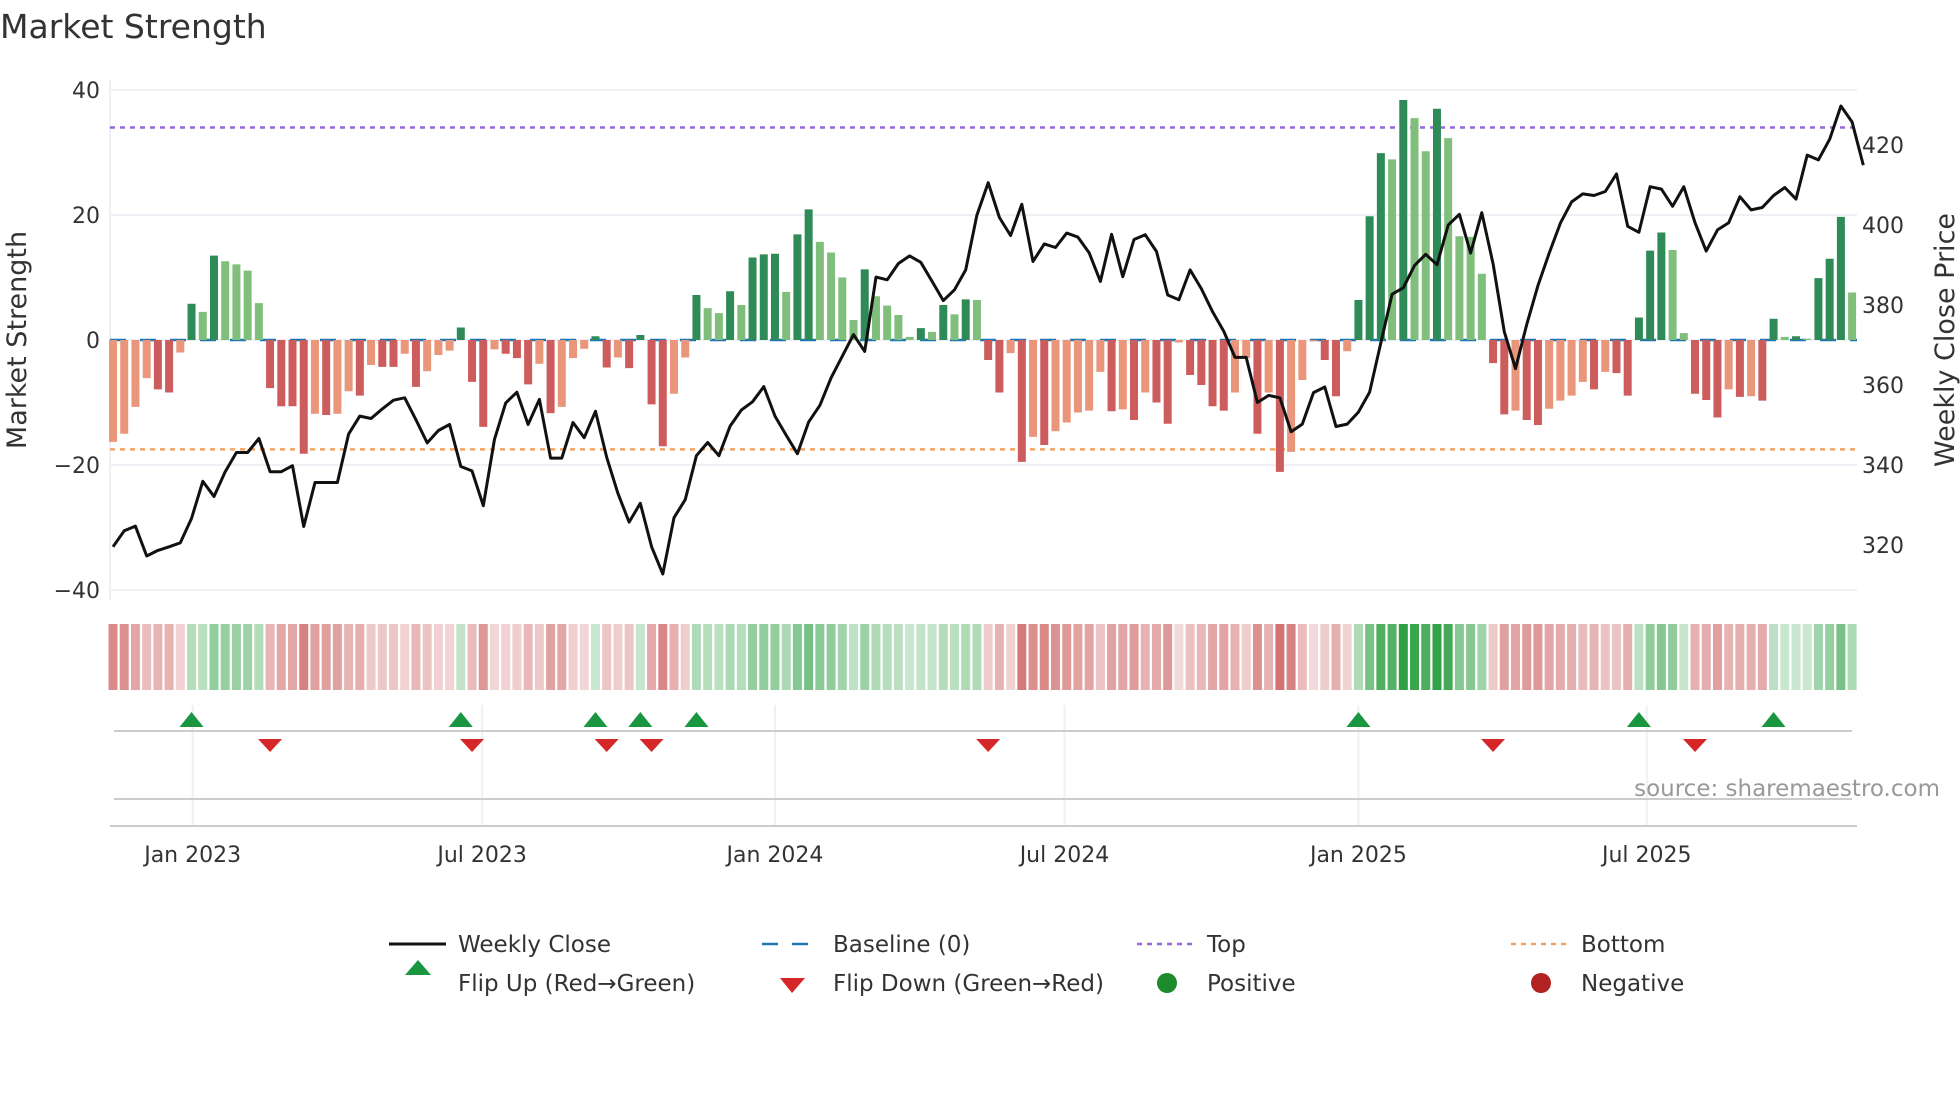 The width and height of the screenshot is (1960, 1102). What do you see at coordinates (534, 945) in the screenshot?
I see `legend-label: Weekly Close` at bounding box center [534, 945].